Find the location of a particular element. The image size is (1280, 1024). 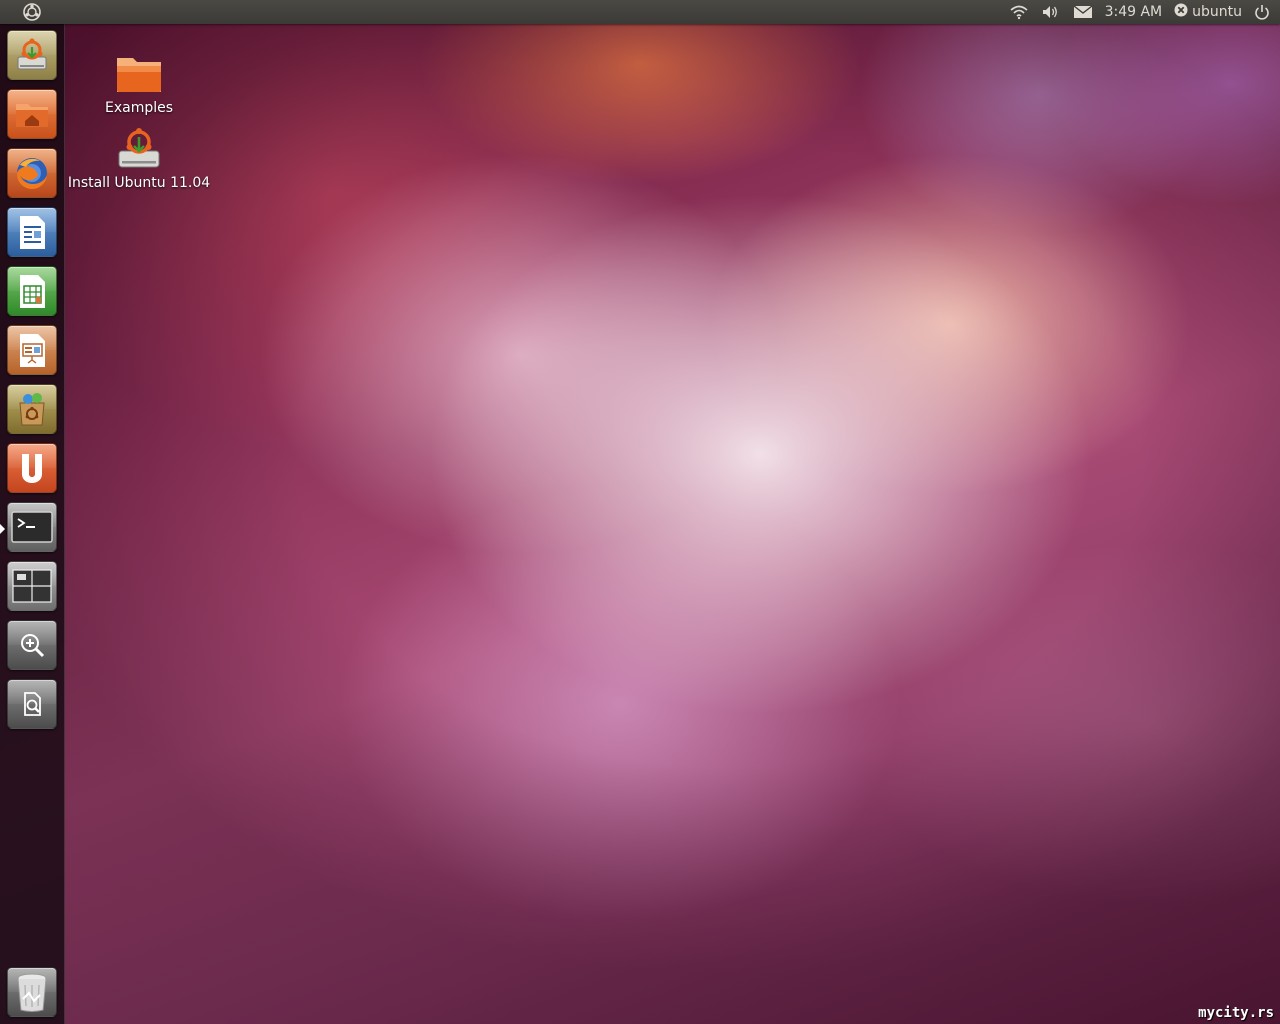

launcher-ubuntu-one is located at coordinates (32, 468).